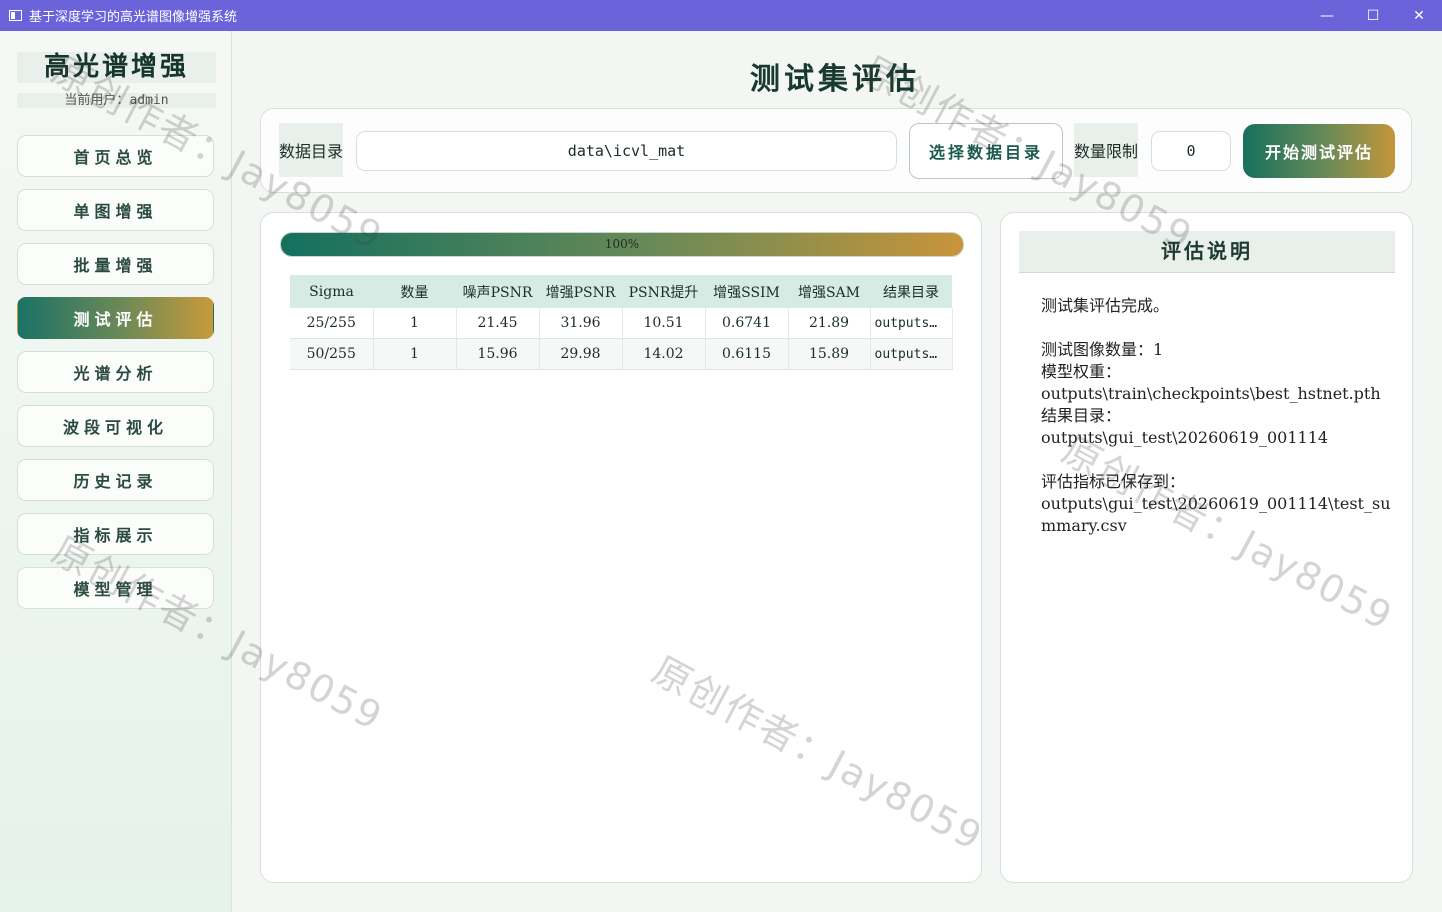  Describe the element at coordinates (581, 354) in the screenshot. I see `table-cell: 29.98` at that location.